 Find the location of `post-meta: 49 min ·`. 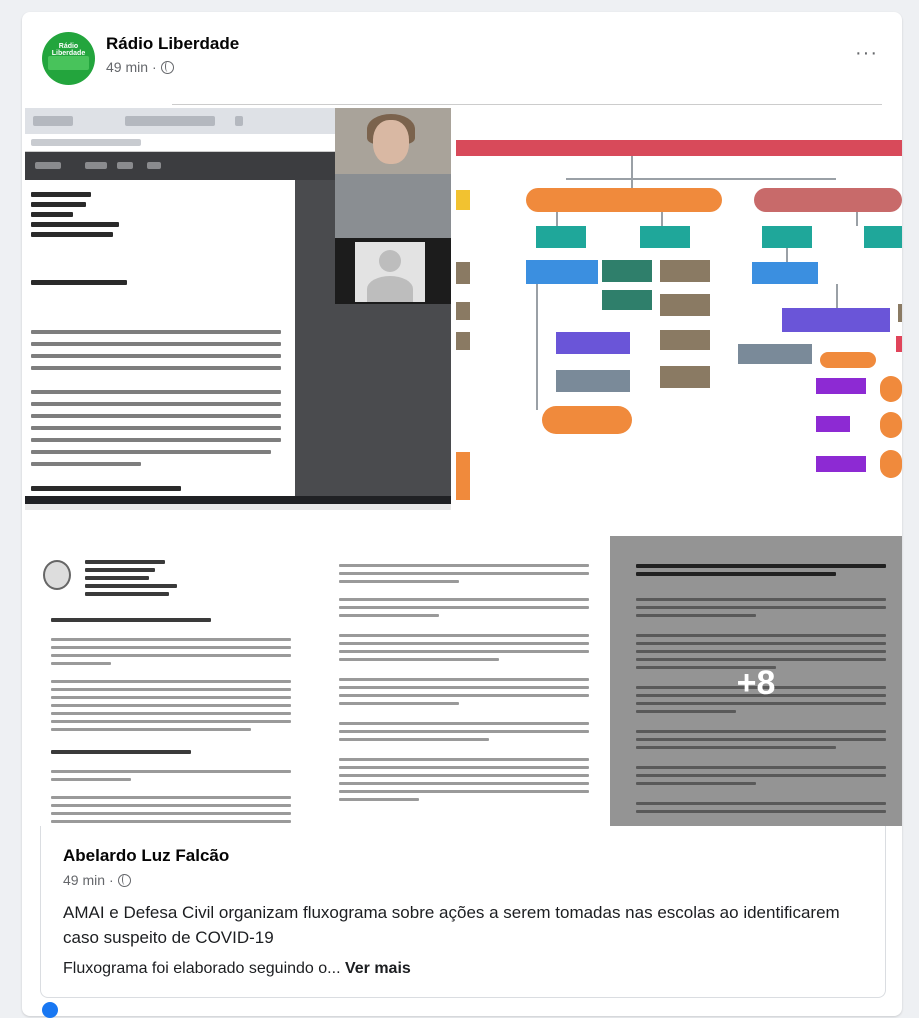

post-meta: 49 min · is located at coordinates (140, 67).